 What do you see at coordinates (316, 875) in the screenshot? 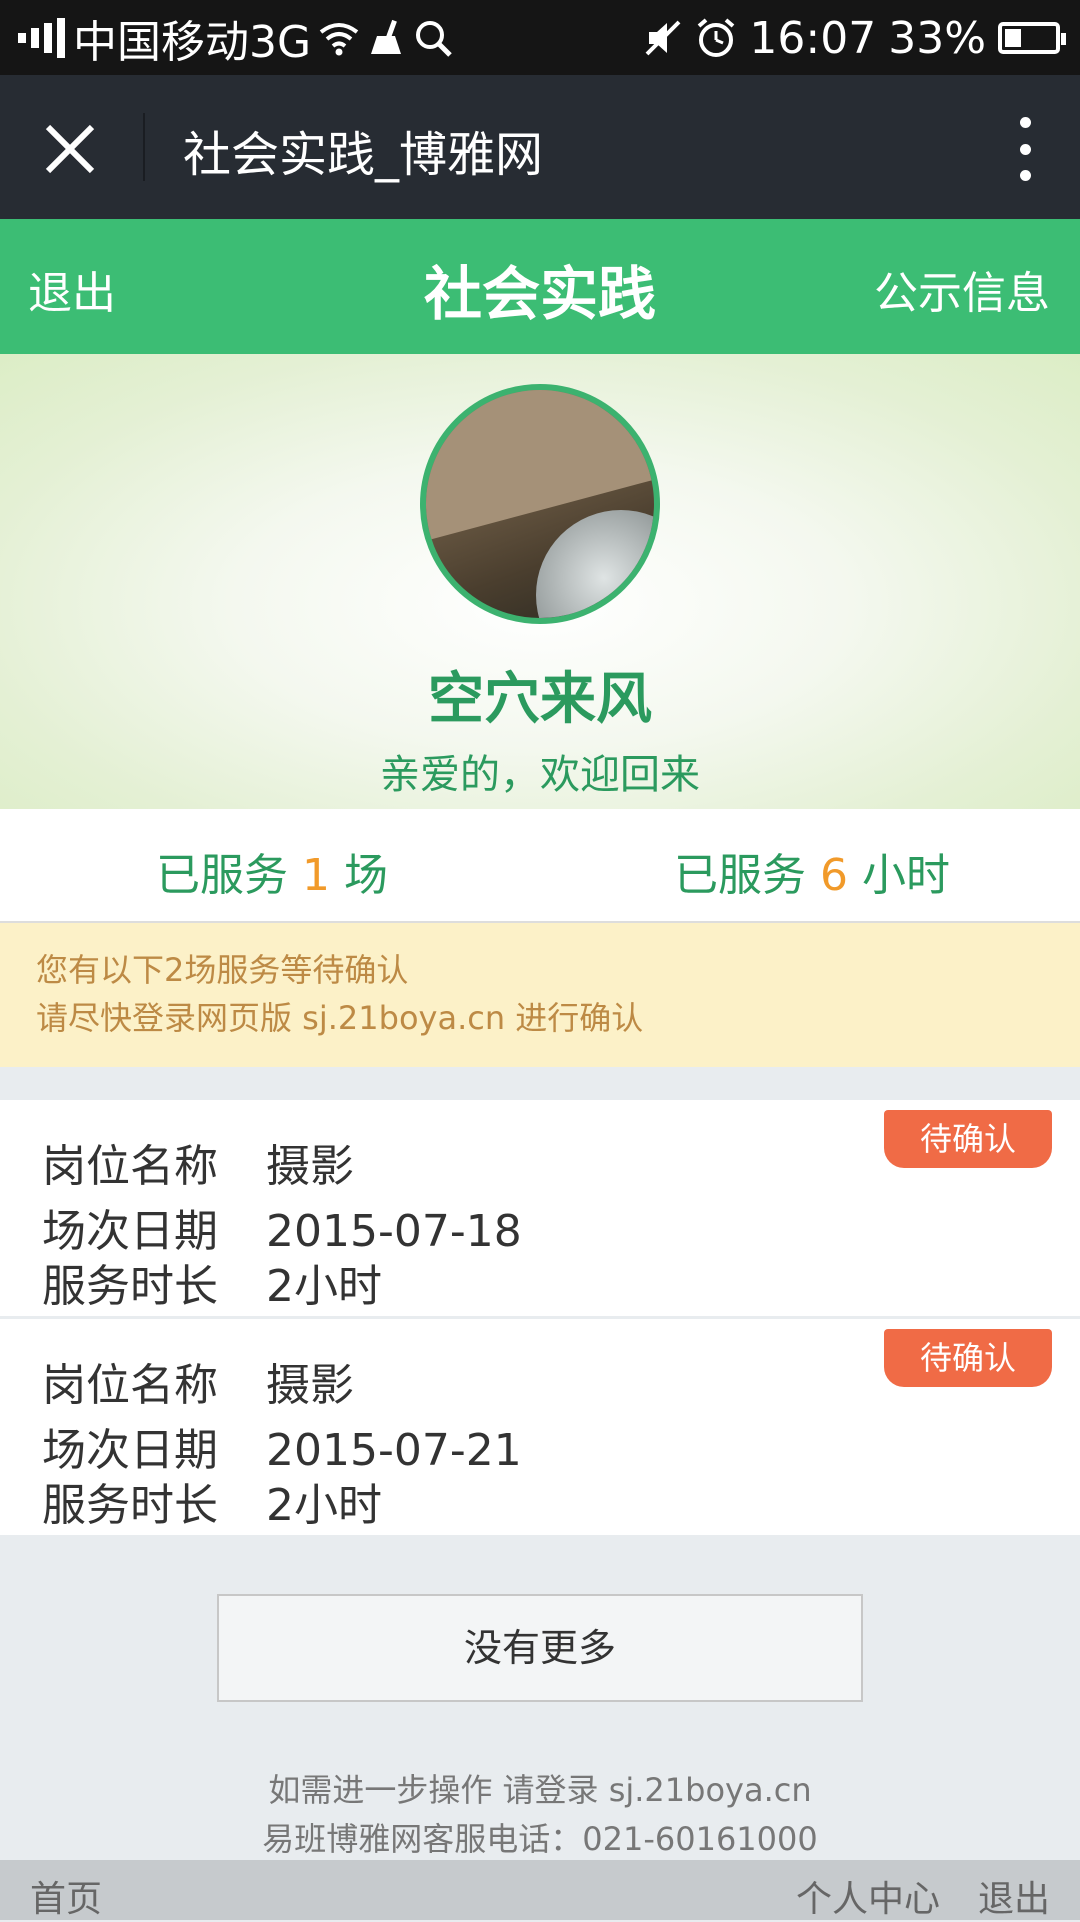
I see `stat-value: 1` at bounding box center [316, 875].